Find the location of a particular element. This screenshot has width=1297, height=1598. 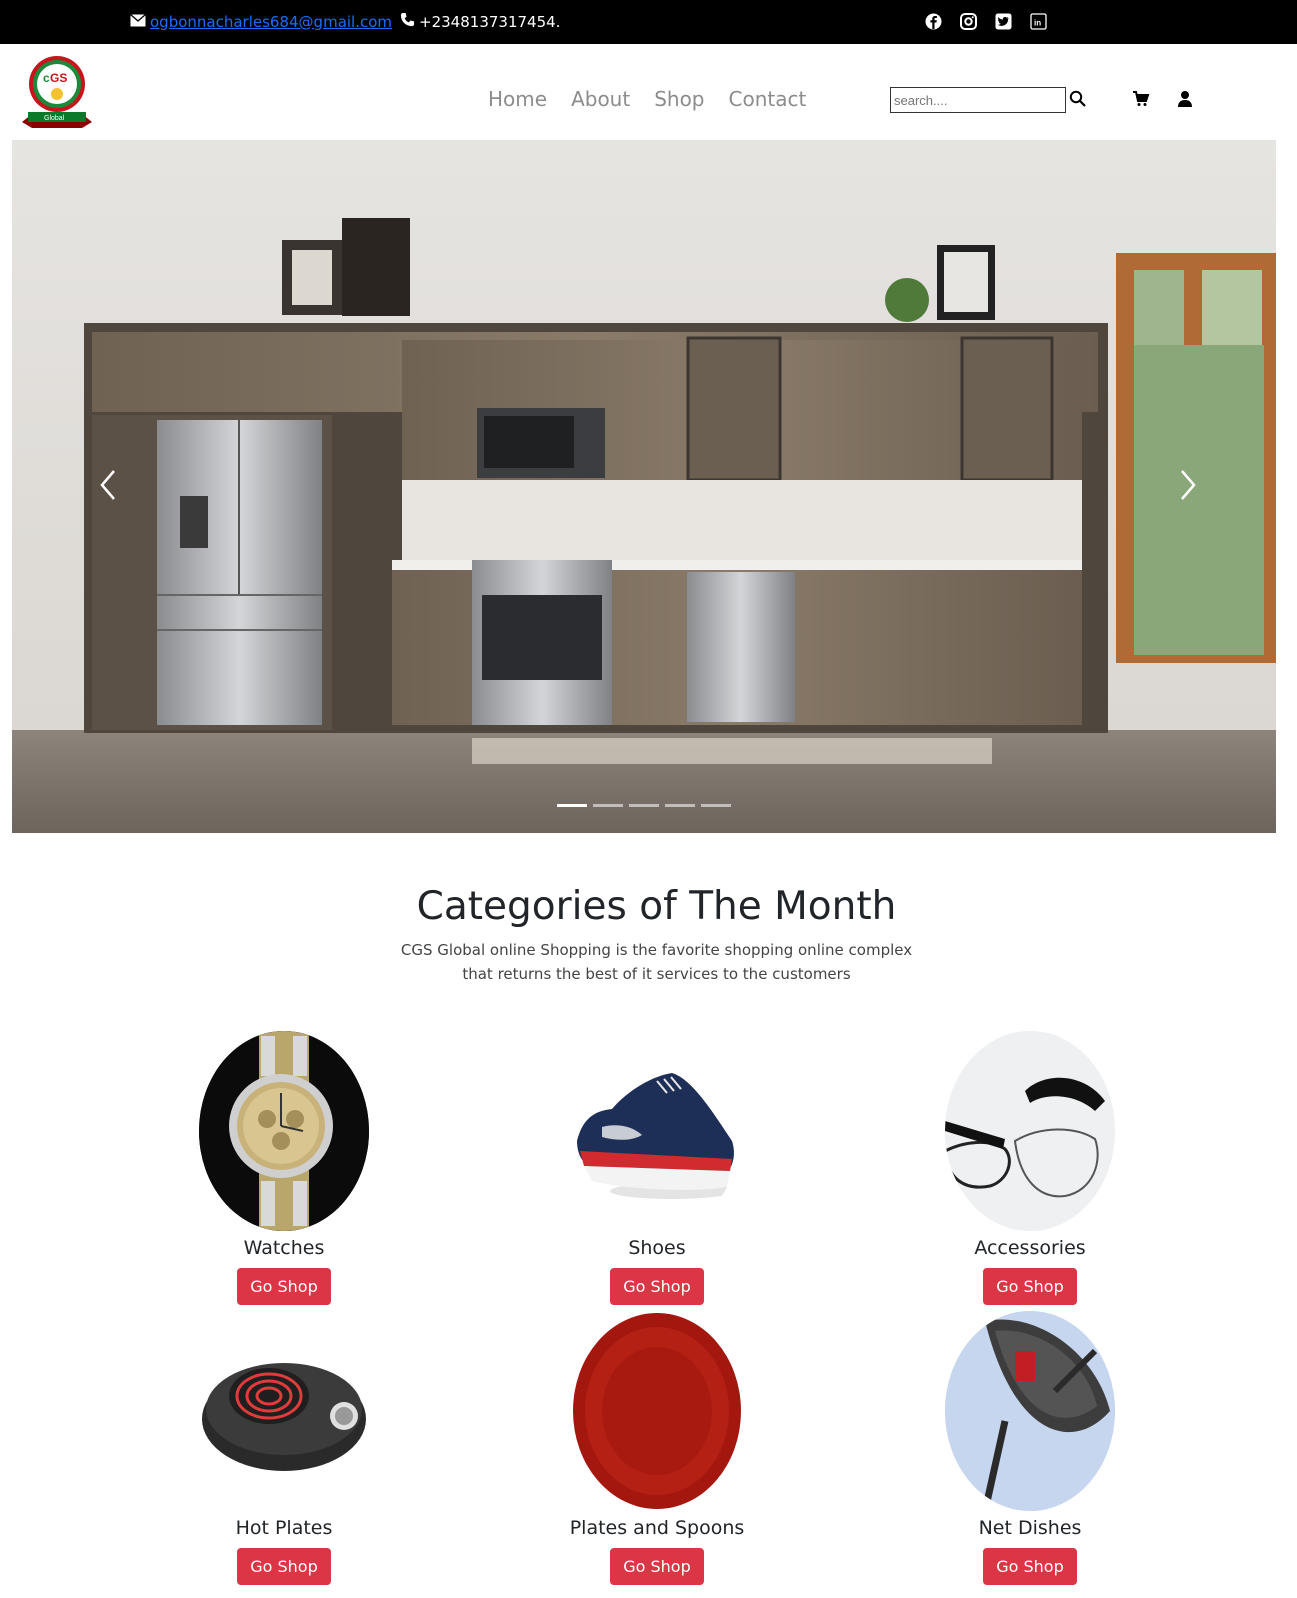

category-name: Watches is located at coordinates (284, 1248).